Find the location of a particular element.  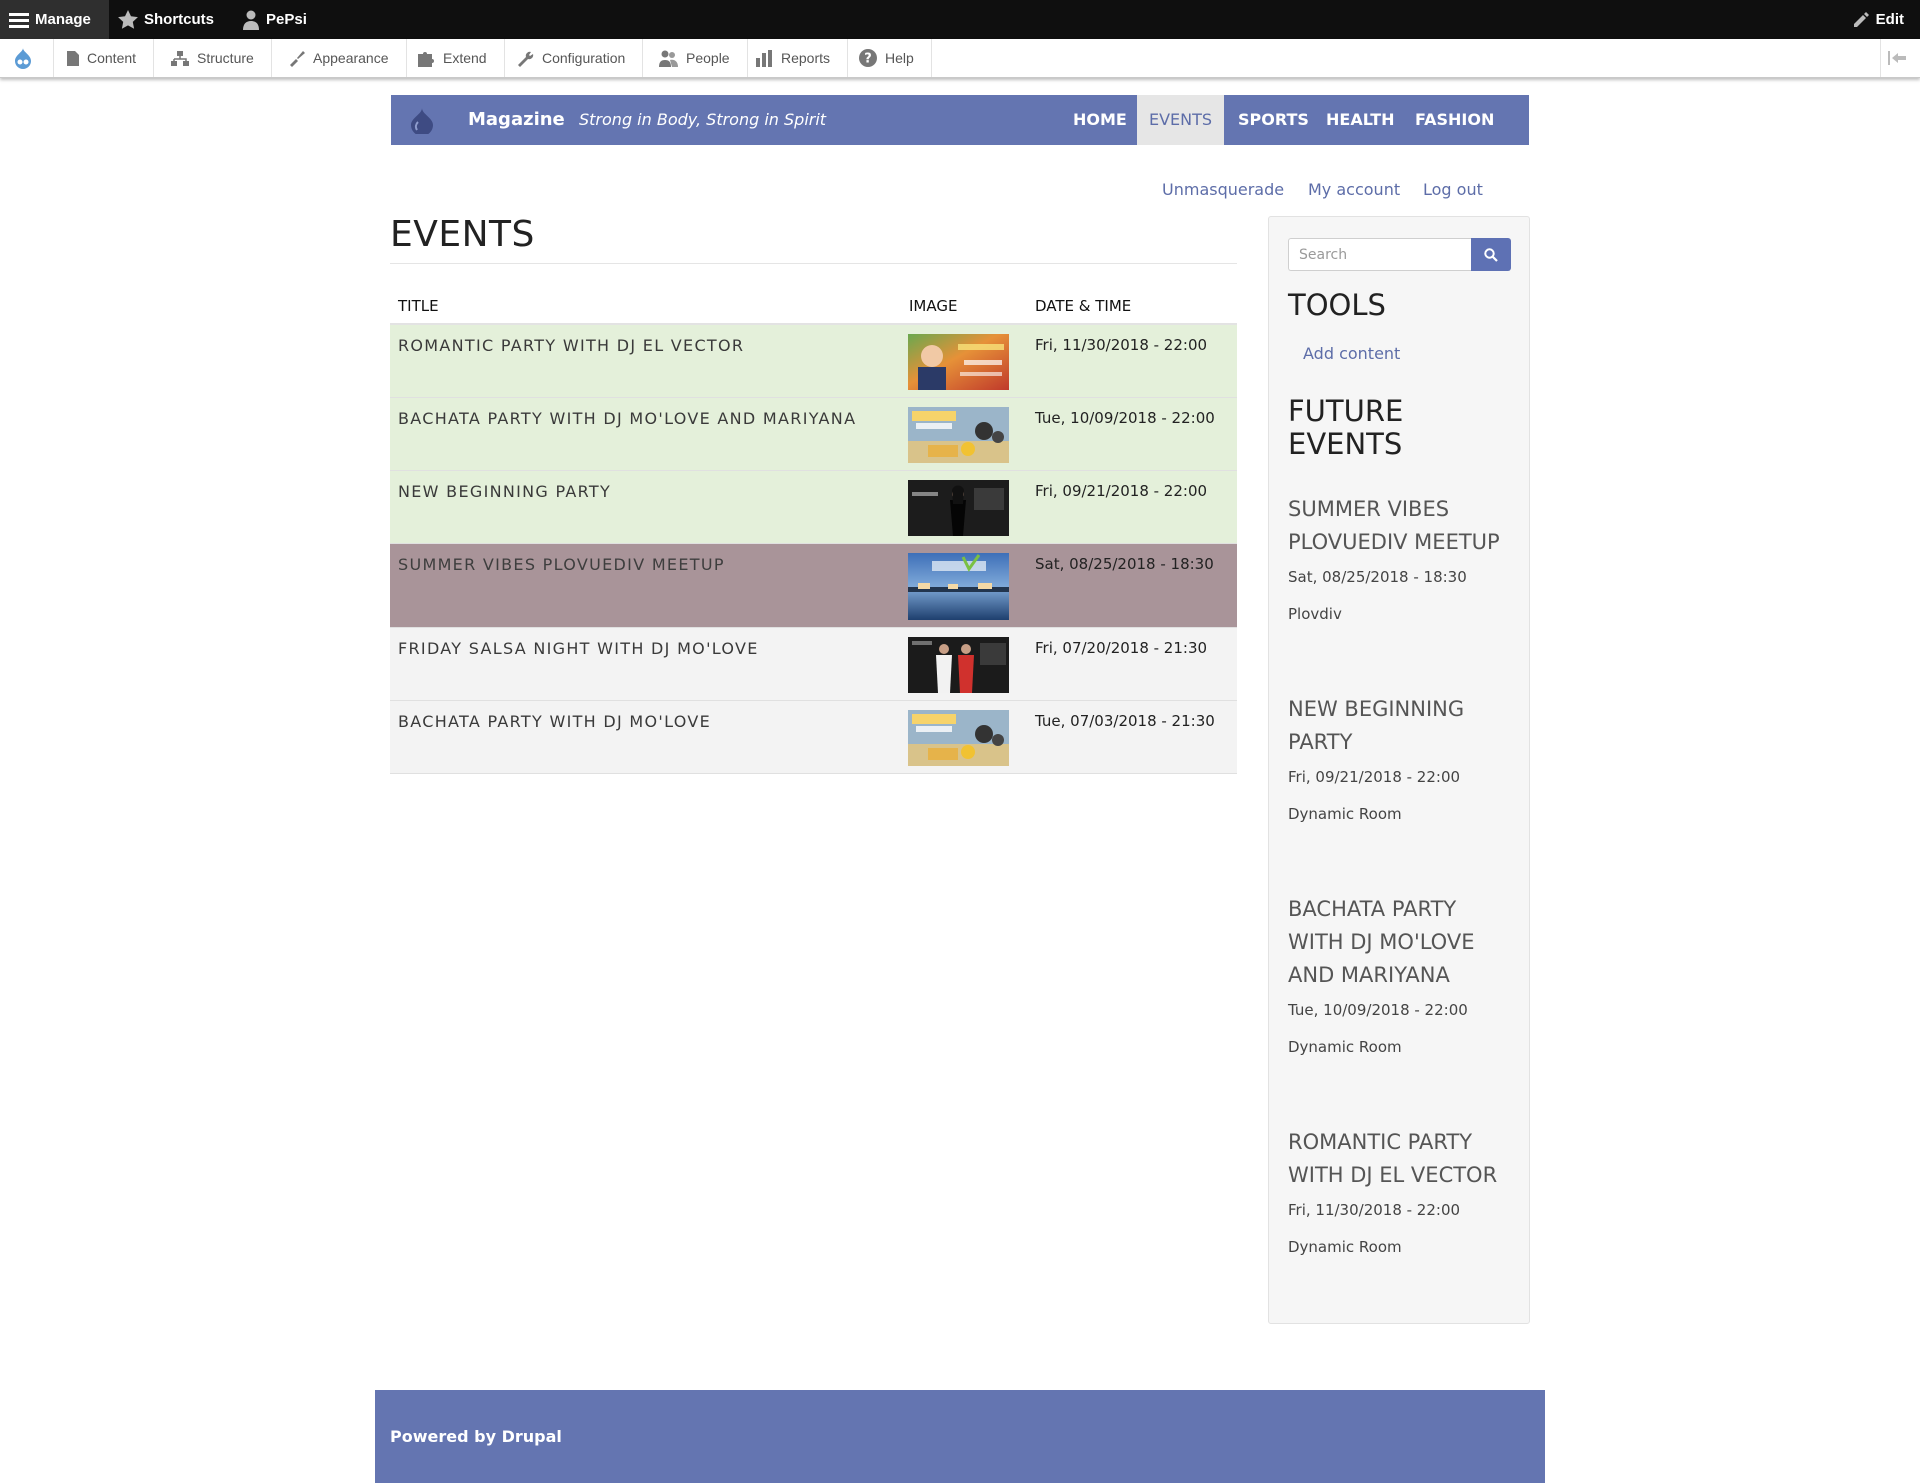

future-event-date: Sat, 08/25/2018 - 18:30 is located at coordinates (1377, 577).